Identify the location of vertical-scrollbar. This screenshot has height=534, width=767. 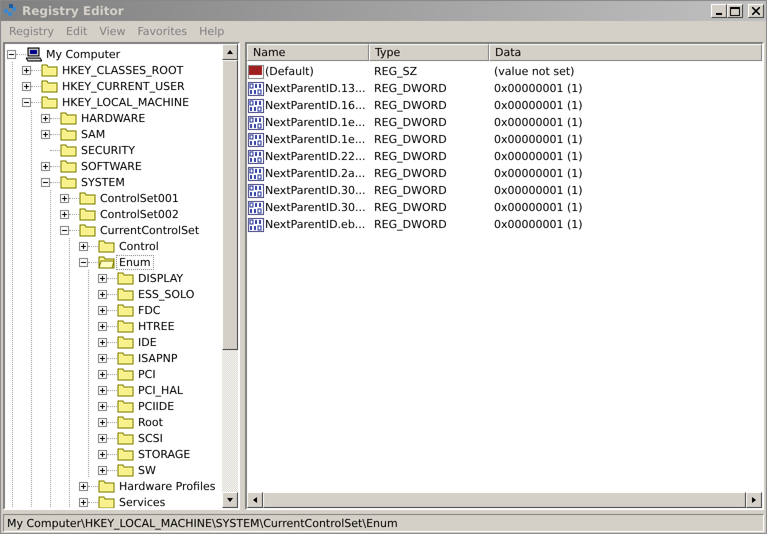
(230, 276).